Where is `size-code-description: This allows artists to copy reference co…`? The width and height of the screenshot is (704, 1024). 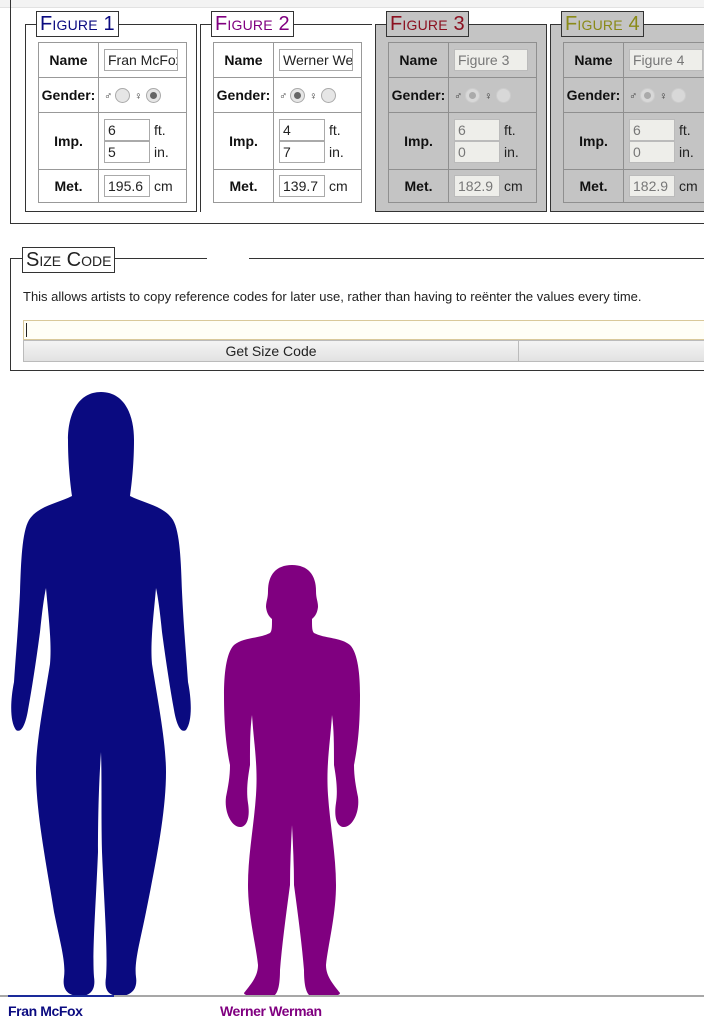
size-code-description: This allows artists to copy reference co… is located at coordinates (332, 296).